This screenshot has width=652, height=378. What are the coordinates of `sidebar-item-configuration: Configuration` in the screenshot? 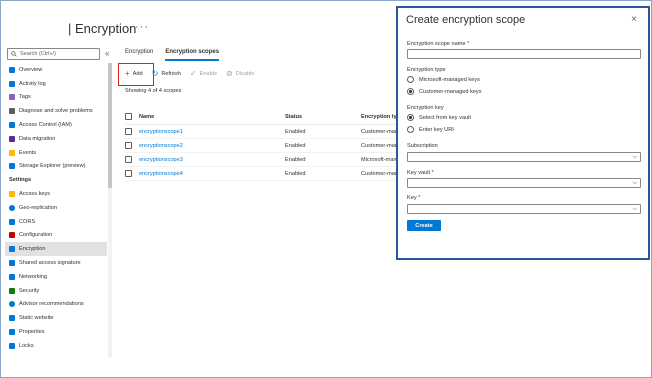 It's located at (56, 236).